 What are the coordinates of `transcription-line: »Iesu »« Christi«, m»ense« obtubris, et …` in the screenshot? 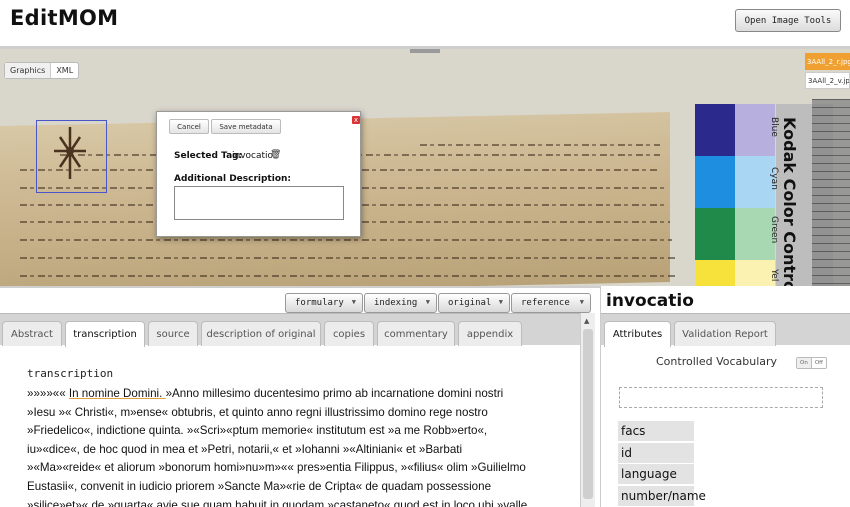 It's located at (302, 413).